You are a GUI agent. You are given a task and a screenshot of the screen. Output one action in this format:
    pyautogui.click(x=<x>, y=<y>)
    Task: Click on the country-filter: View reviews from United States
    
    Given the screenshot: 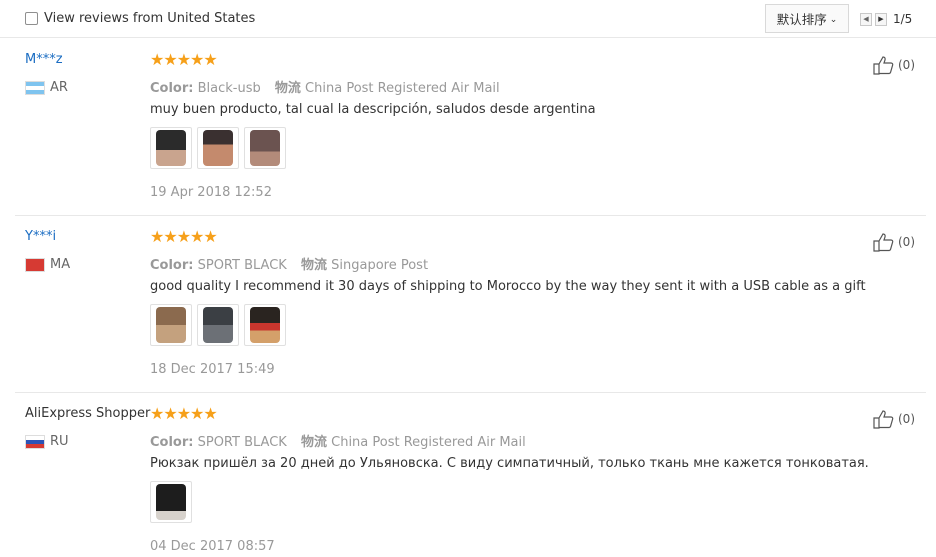 What is the action you would take?
    pyautogui.click(x=140, y=18)
    